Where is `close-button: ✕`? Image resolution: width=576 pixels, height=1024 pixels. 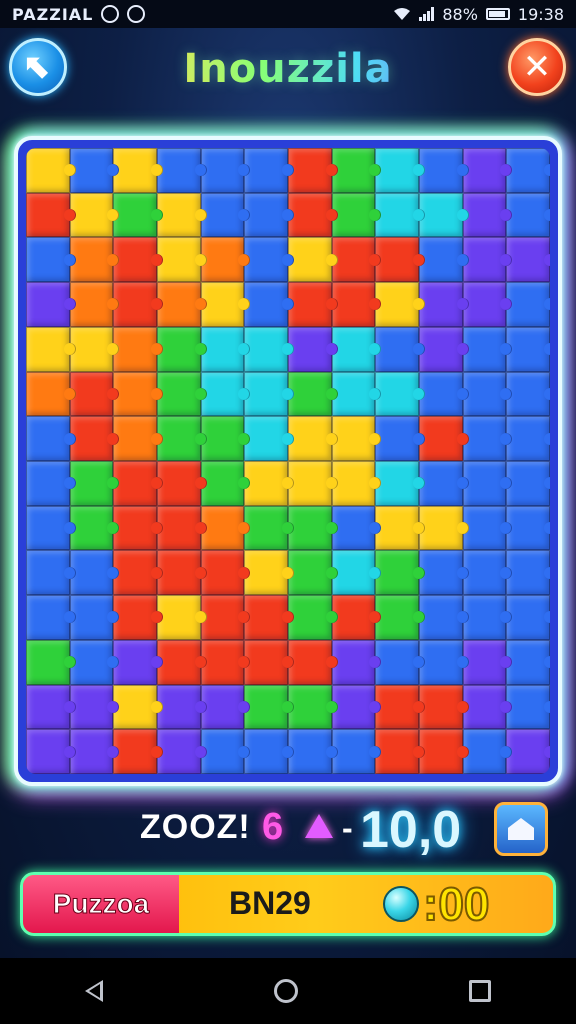
close-button: ✕ is located at coordinates (537, 67).